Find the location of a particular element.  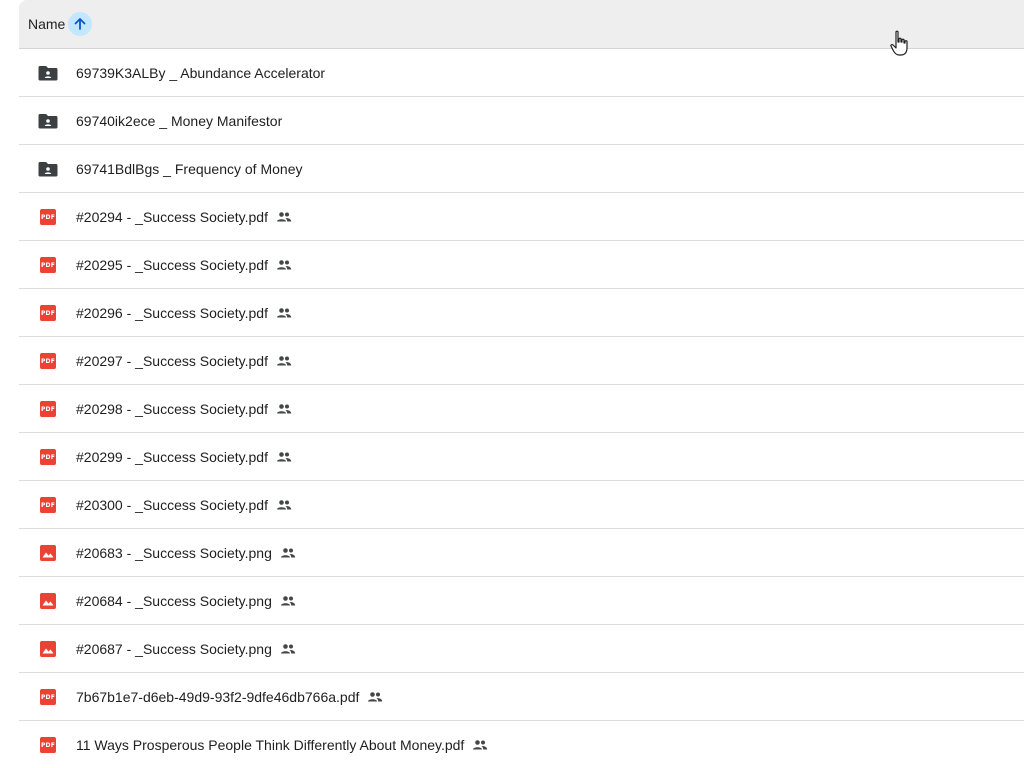

file-name: 7b67b1e7-d6eb-49d9-93f2-9dfe46db766a.pdf is located at coordinates (229, 697).